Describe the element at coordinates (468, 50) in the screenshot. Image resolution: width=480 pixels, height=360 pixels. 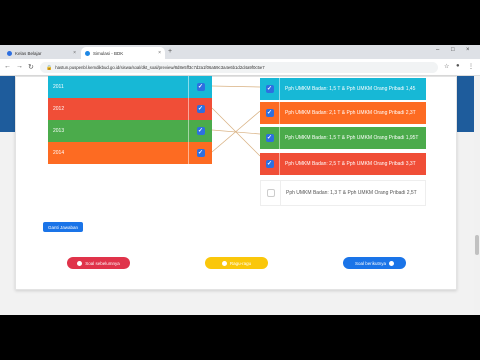
I see `close-window-icon: ×` at that location.